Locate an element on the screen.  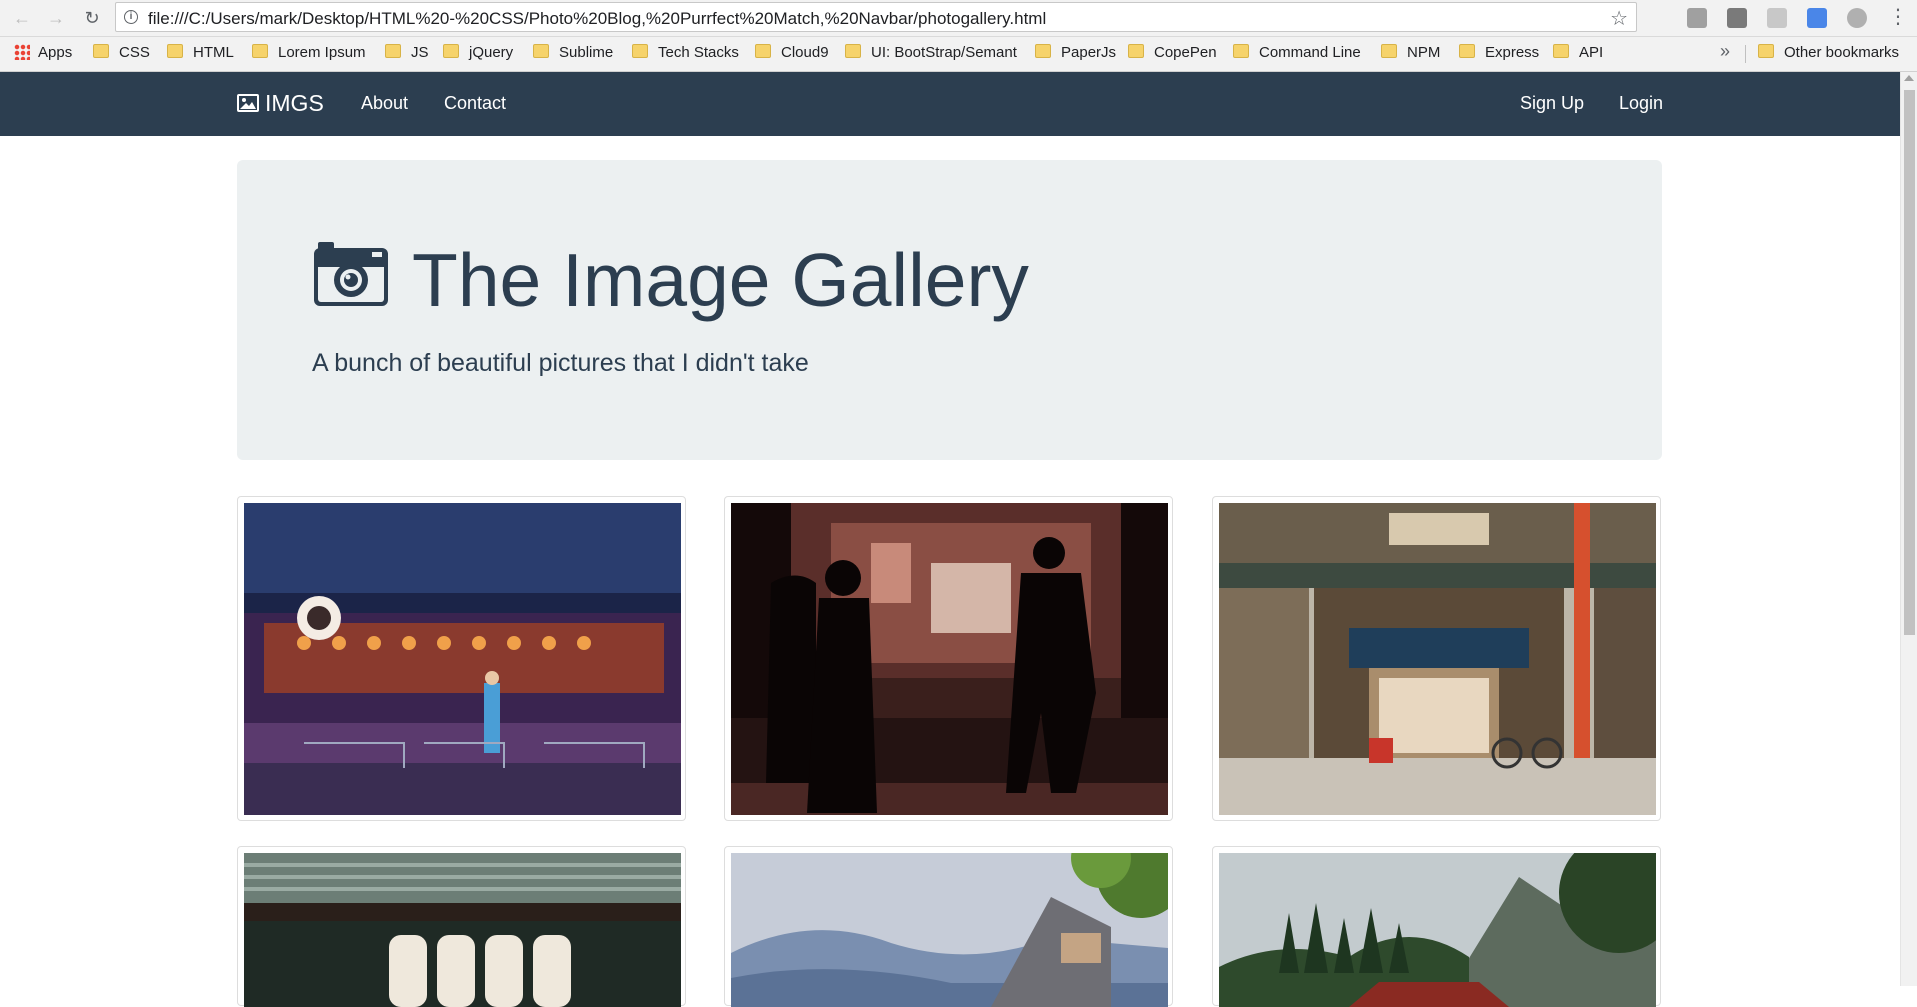
bookmark-item: jQuery is located at coordinates (478, 52).